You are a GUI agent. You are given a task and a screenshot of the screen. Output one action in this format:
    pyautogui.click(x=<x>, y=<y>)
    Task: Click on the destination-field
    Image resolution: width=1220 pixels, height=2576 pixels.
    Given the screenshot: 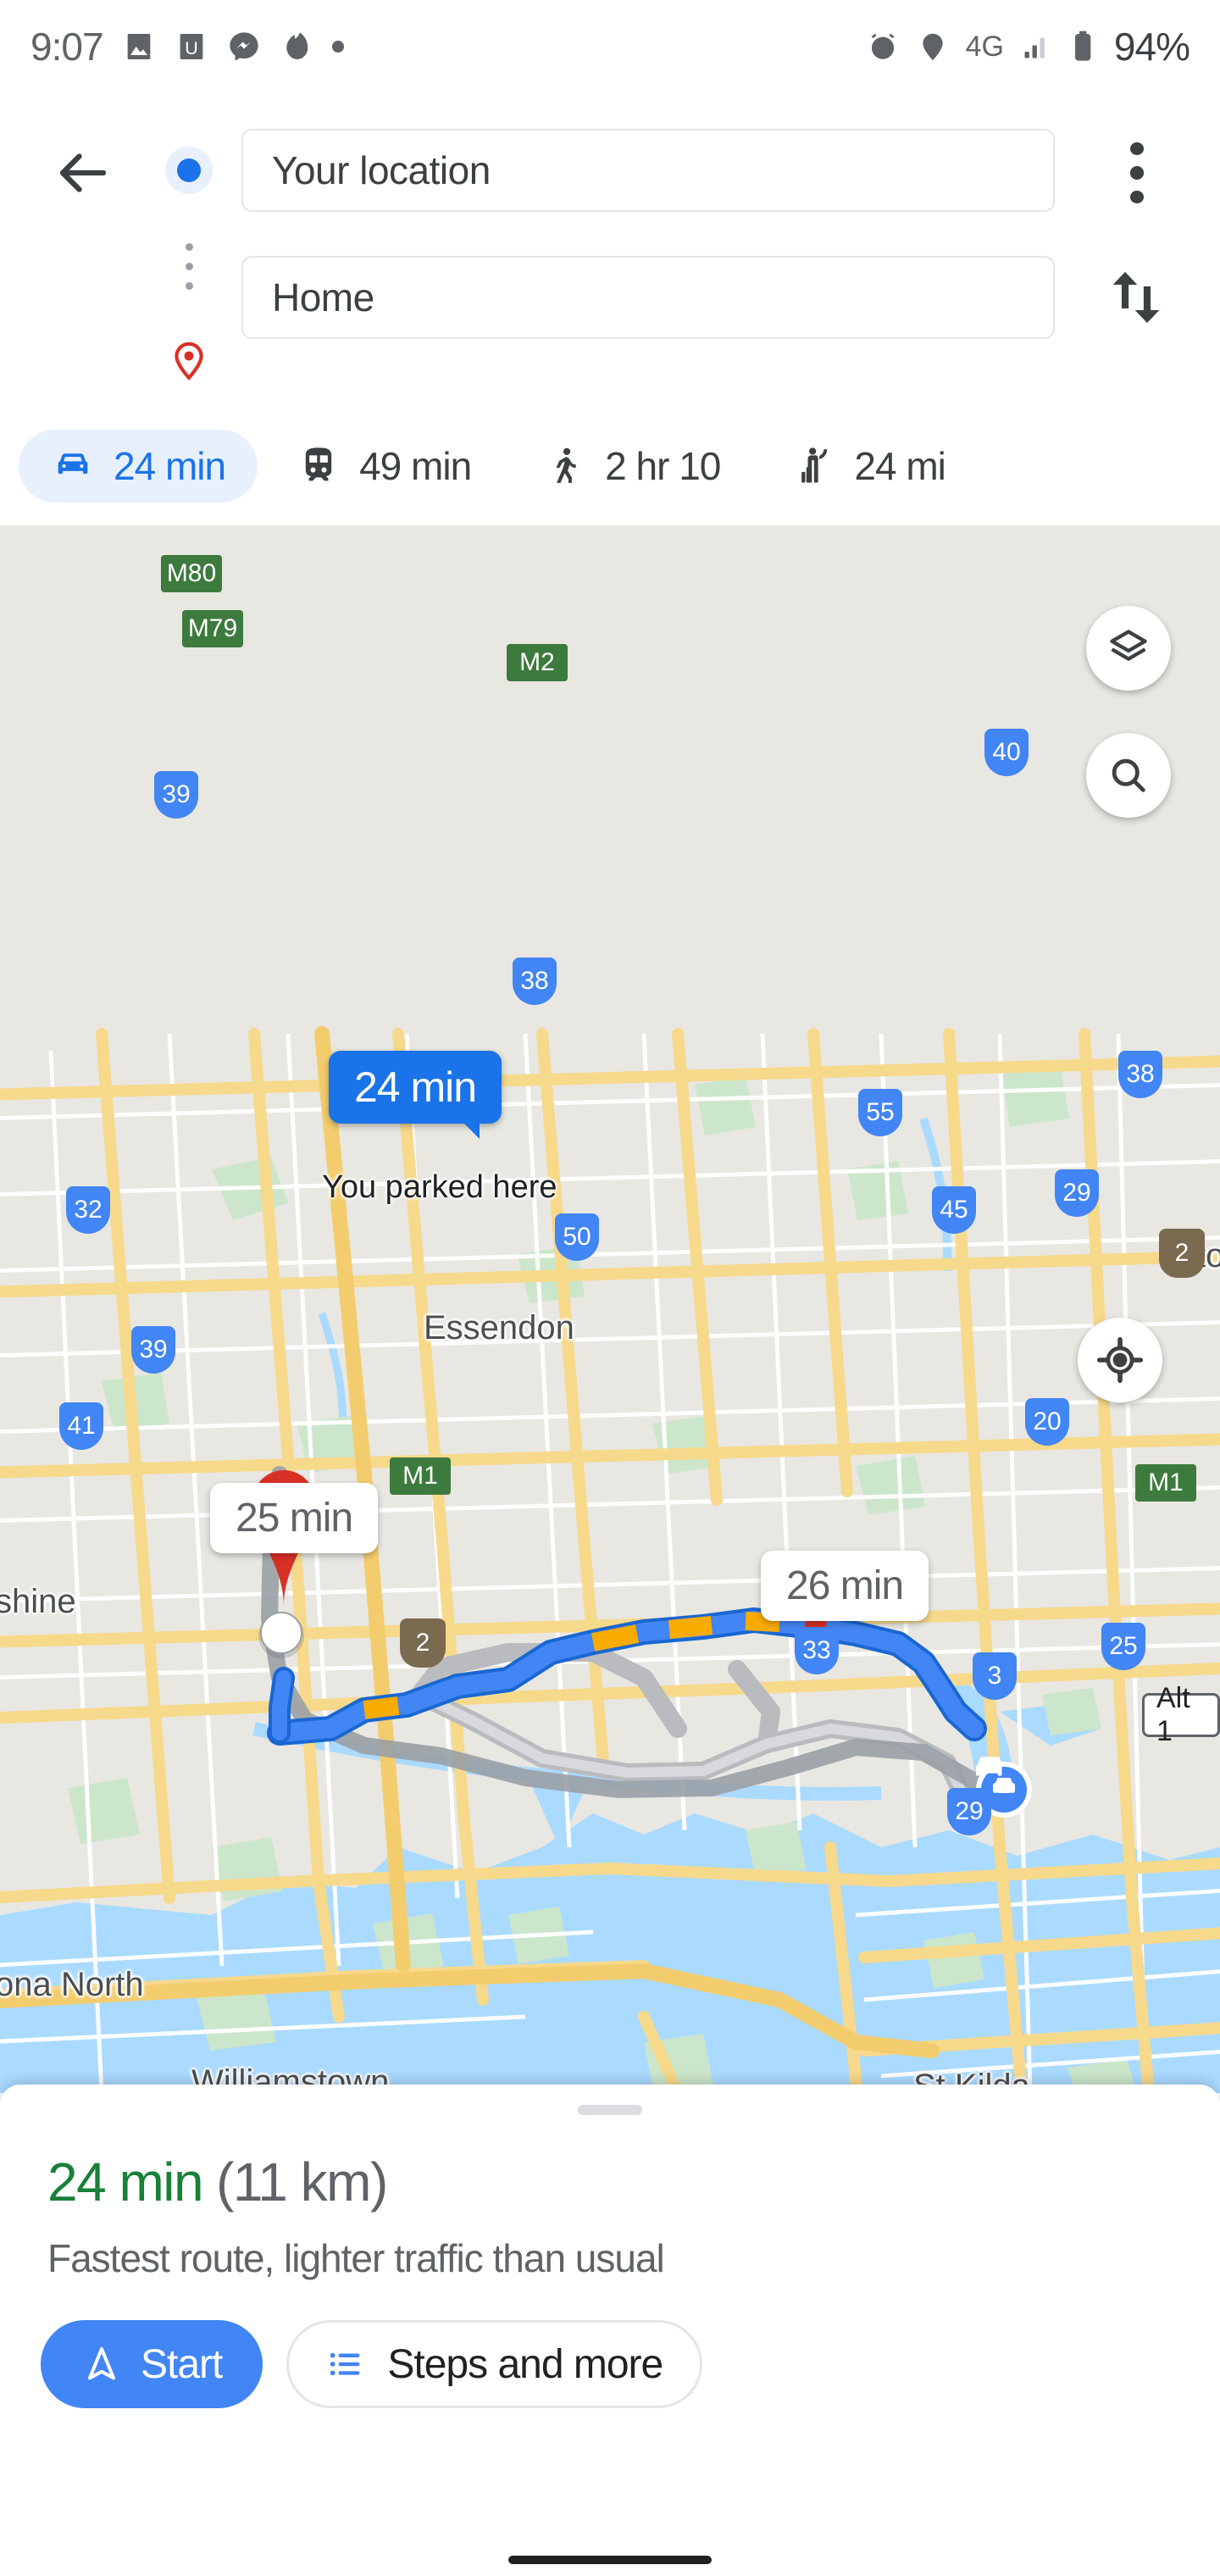 What is the action you would take?
    pyautogui.click(x=648, y=297)
    